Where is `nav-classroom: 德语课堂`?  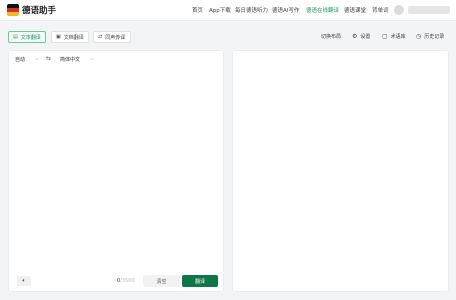 nav-classroom: 德语课堂 is located at coordinates (355, 10).